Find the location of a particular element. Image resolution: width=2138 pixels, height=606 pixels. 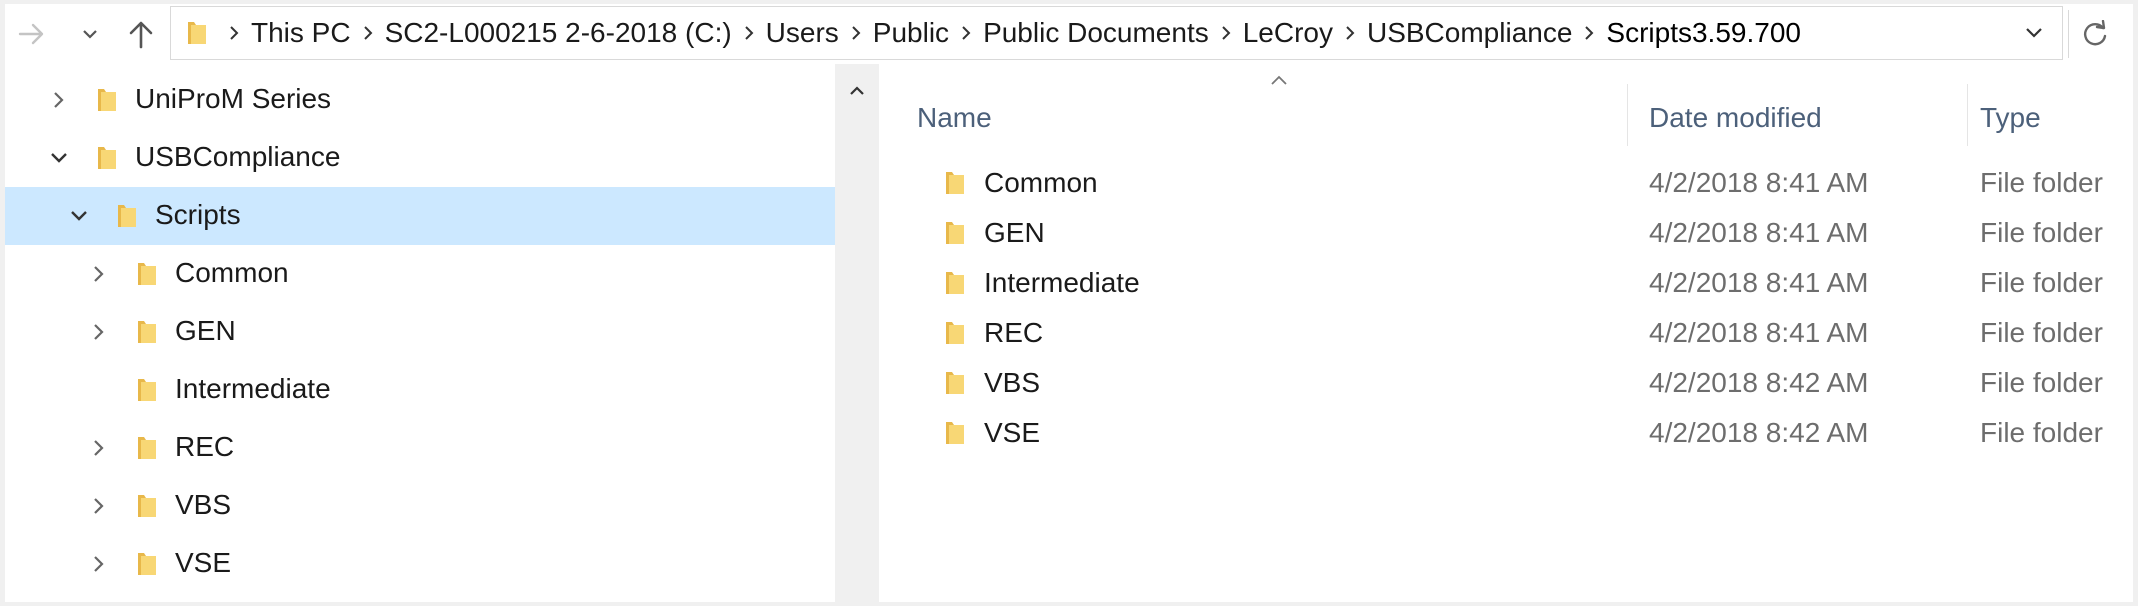

arrow-right-icon is located at coordinates (31, 34).